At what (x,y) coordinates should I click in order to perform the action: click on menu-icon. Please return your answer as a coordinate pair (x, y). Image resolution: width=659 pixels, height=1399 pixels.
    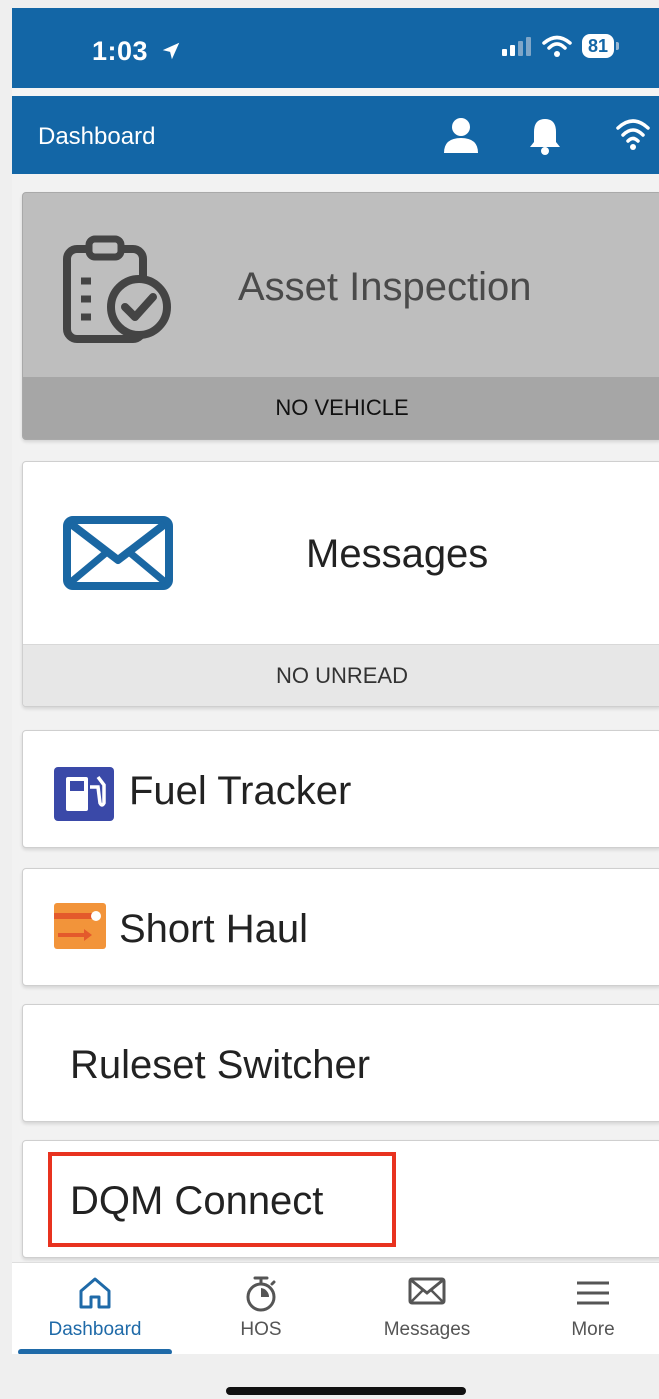
    Looking at the image, I should click on (593, 1293).